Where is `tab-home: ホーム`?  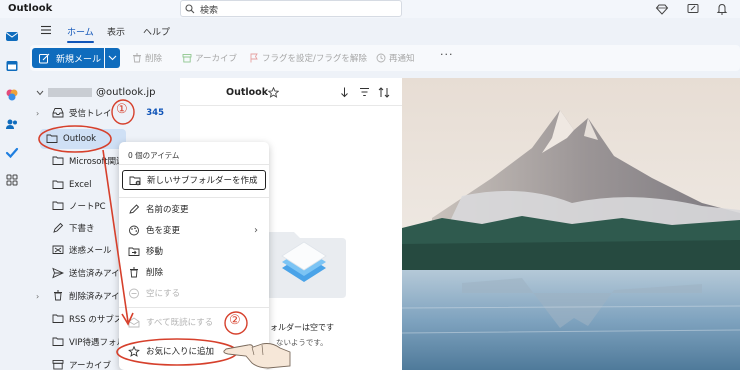 tab-home: ホーム is located at coordinates (80, 34).